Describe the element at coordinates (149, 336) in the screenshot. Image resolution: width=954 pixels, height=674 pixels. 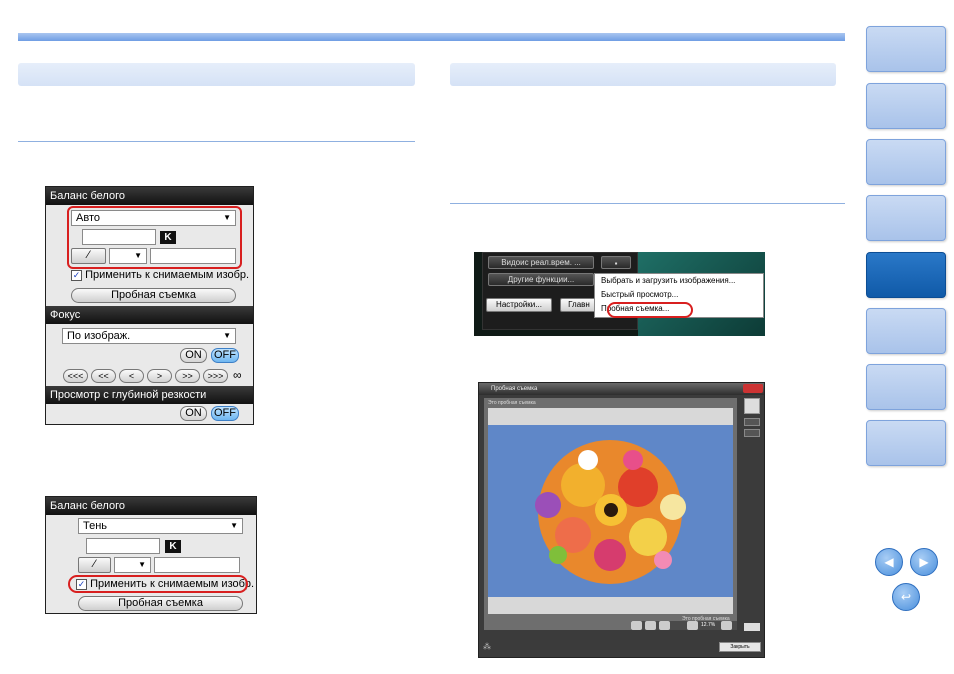
I see `focus-select: По изображ.` at that location.